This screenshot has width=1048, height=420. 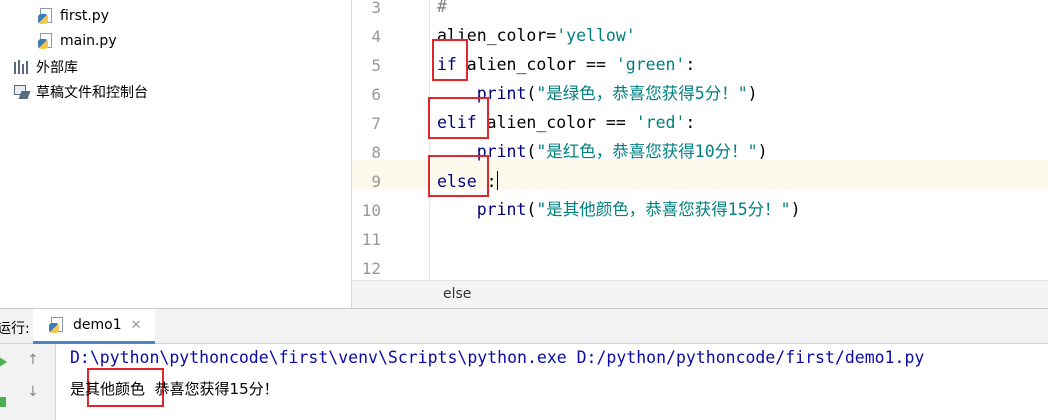 I want to click on code-line: if alien_color == 'green':, so click(x=566, y=65).